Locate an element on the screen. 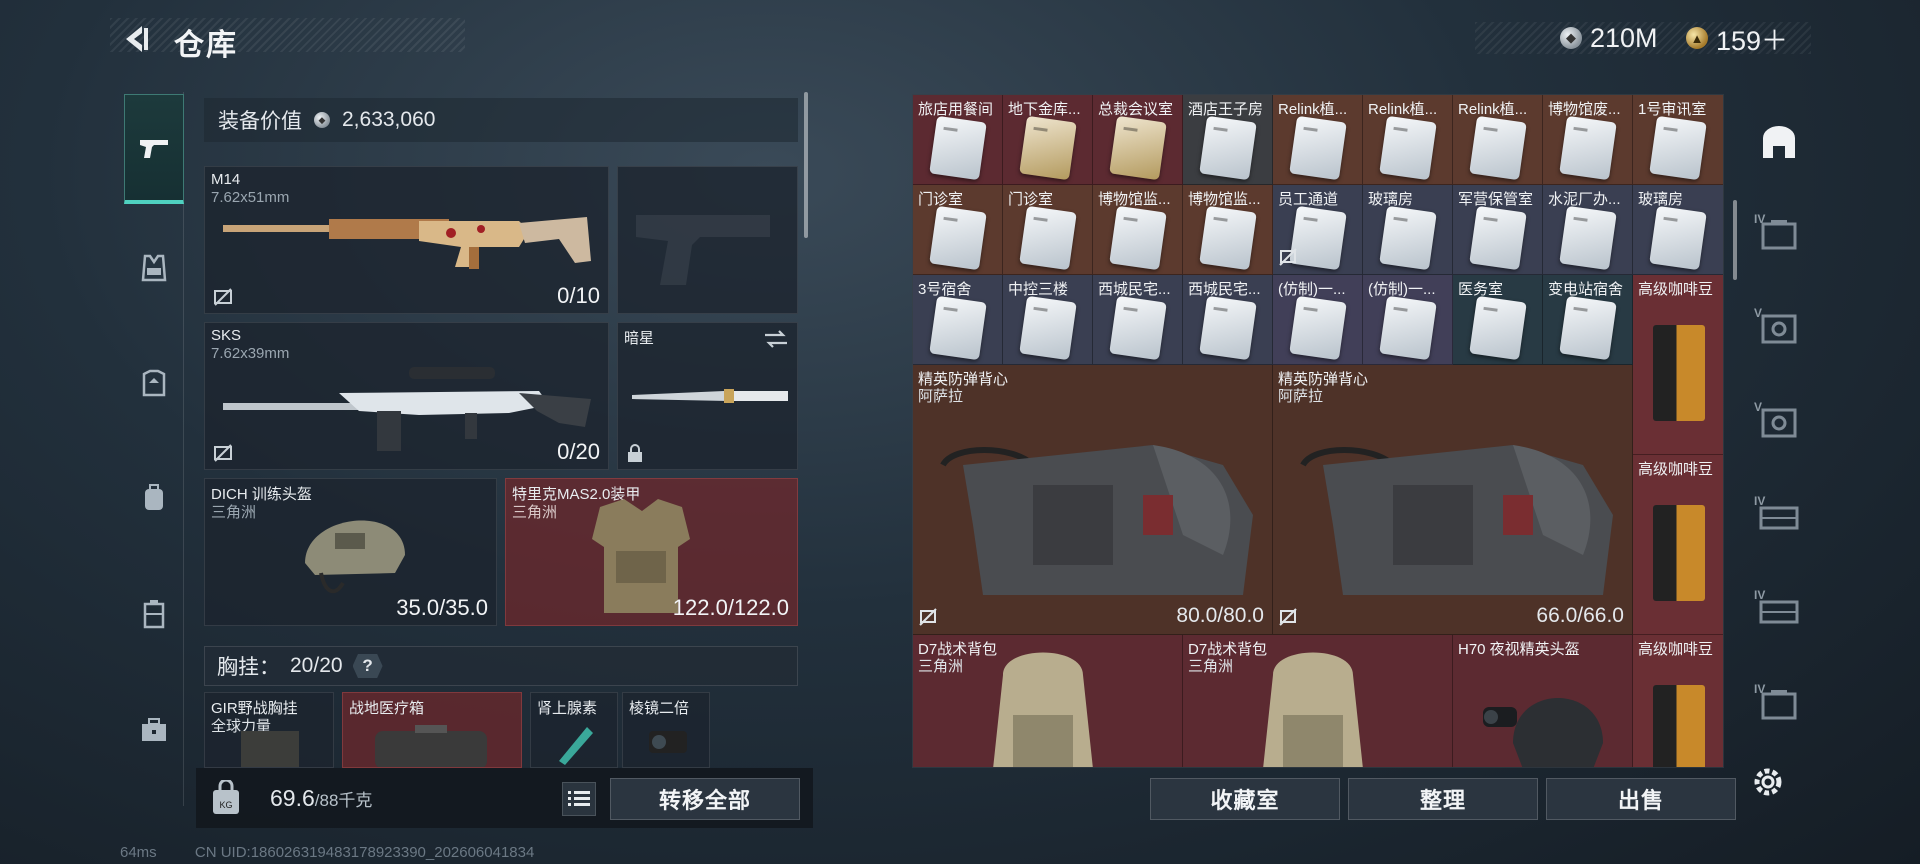 Image resolution: width=1920 pixels, height=864 pixels. medkit-image is located at coordinates (431, 746).